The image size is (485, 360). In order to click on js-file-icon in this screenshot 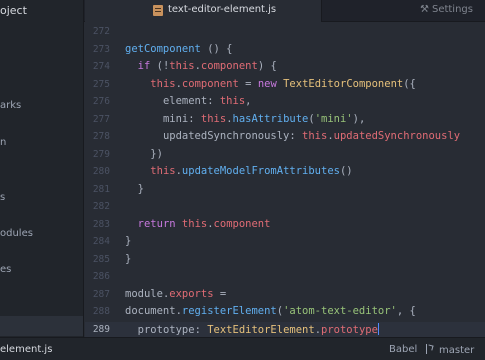, I will do `click(158, 10)`.